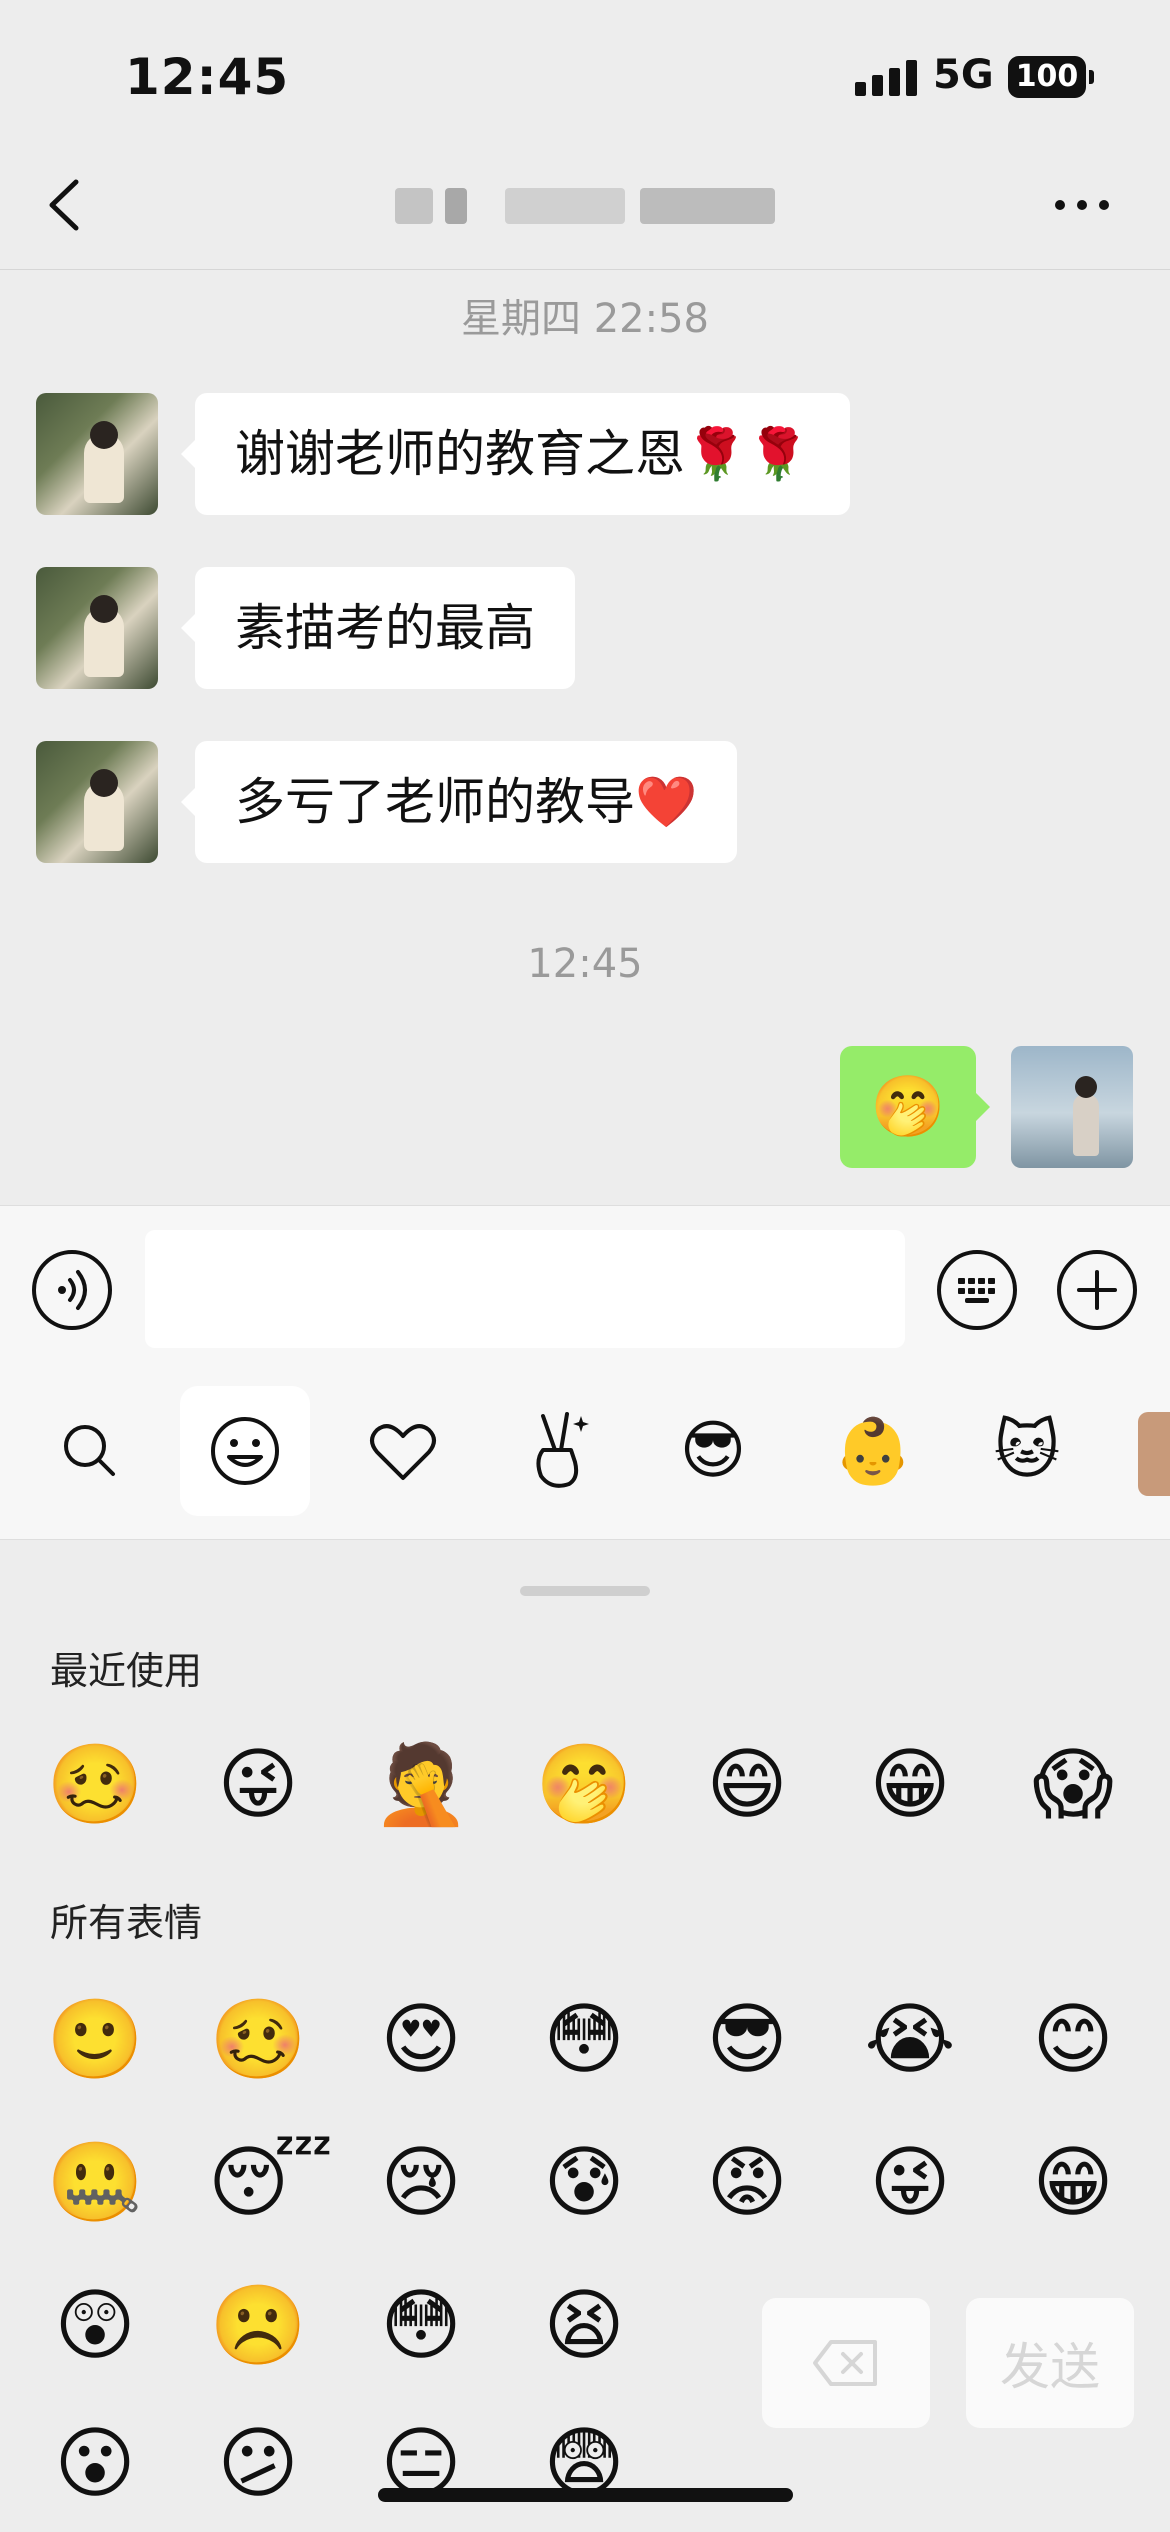 The height and width of the screenshot is (2532, 1170). What do you see at coordinates (1085, 205) in the screenshot?
I see `more-options-button` at bounding box center [1085, 205].